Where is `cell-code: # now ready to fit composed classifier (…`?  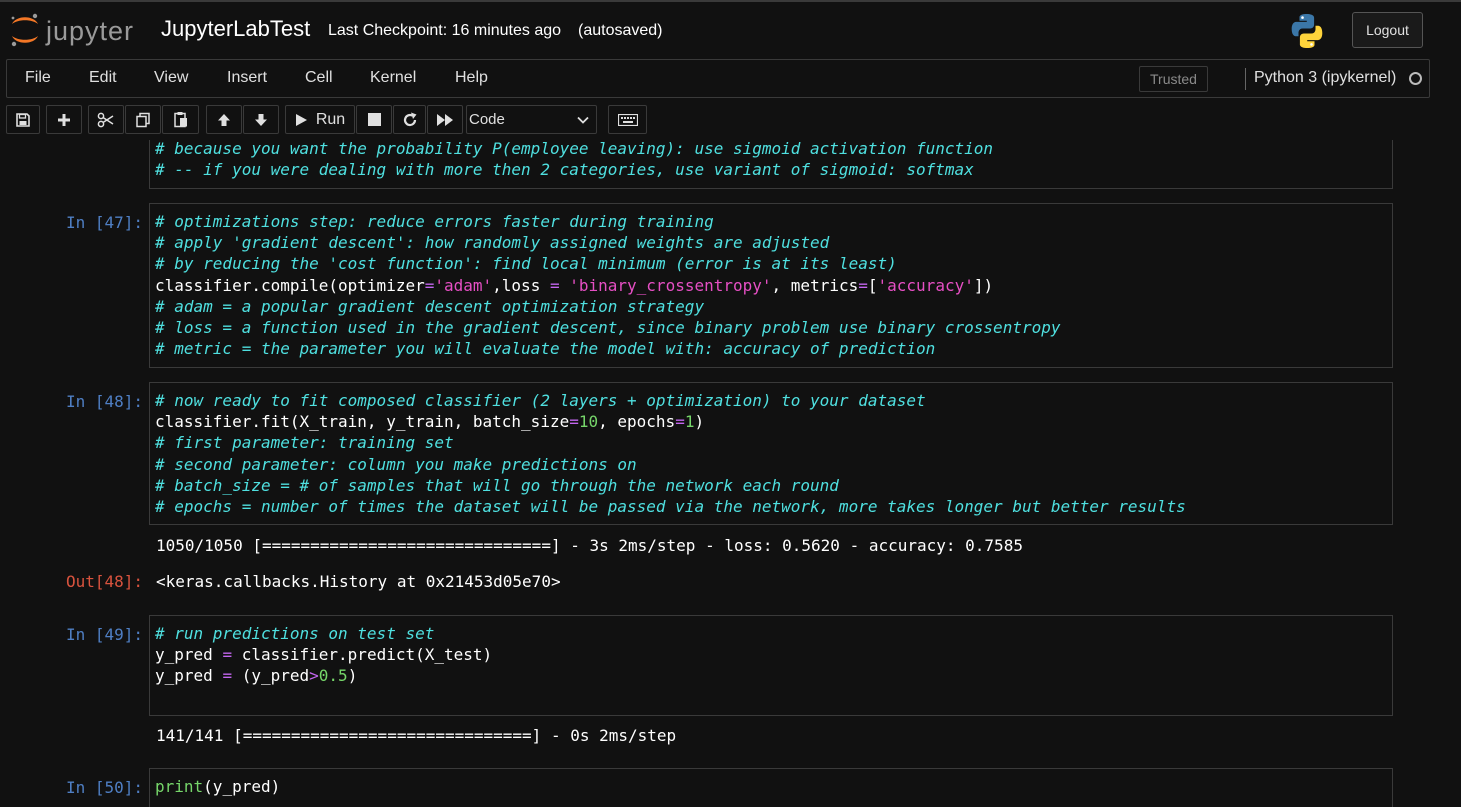
cell-code: # now ready to fit composed classifier (… is located at coordinates (670, 453).